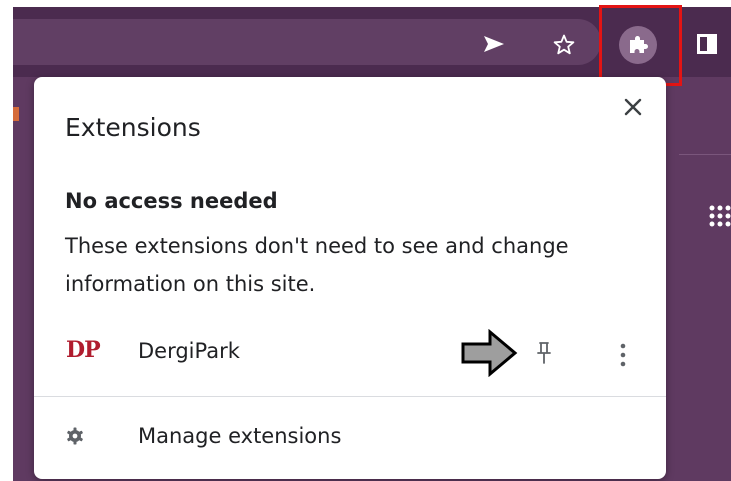 The width and height of the screenshot is (731, 481). Describe the element at coordinates (705, 154) in the screenshot. I see `toolbar-divider` at that location.